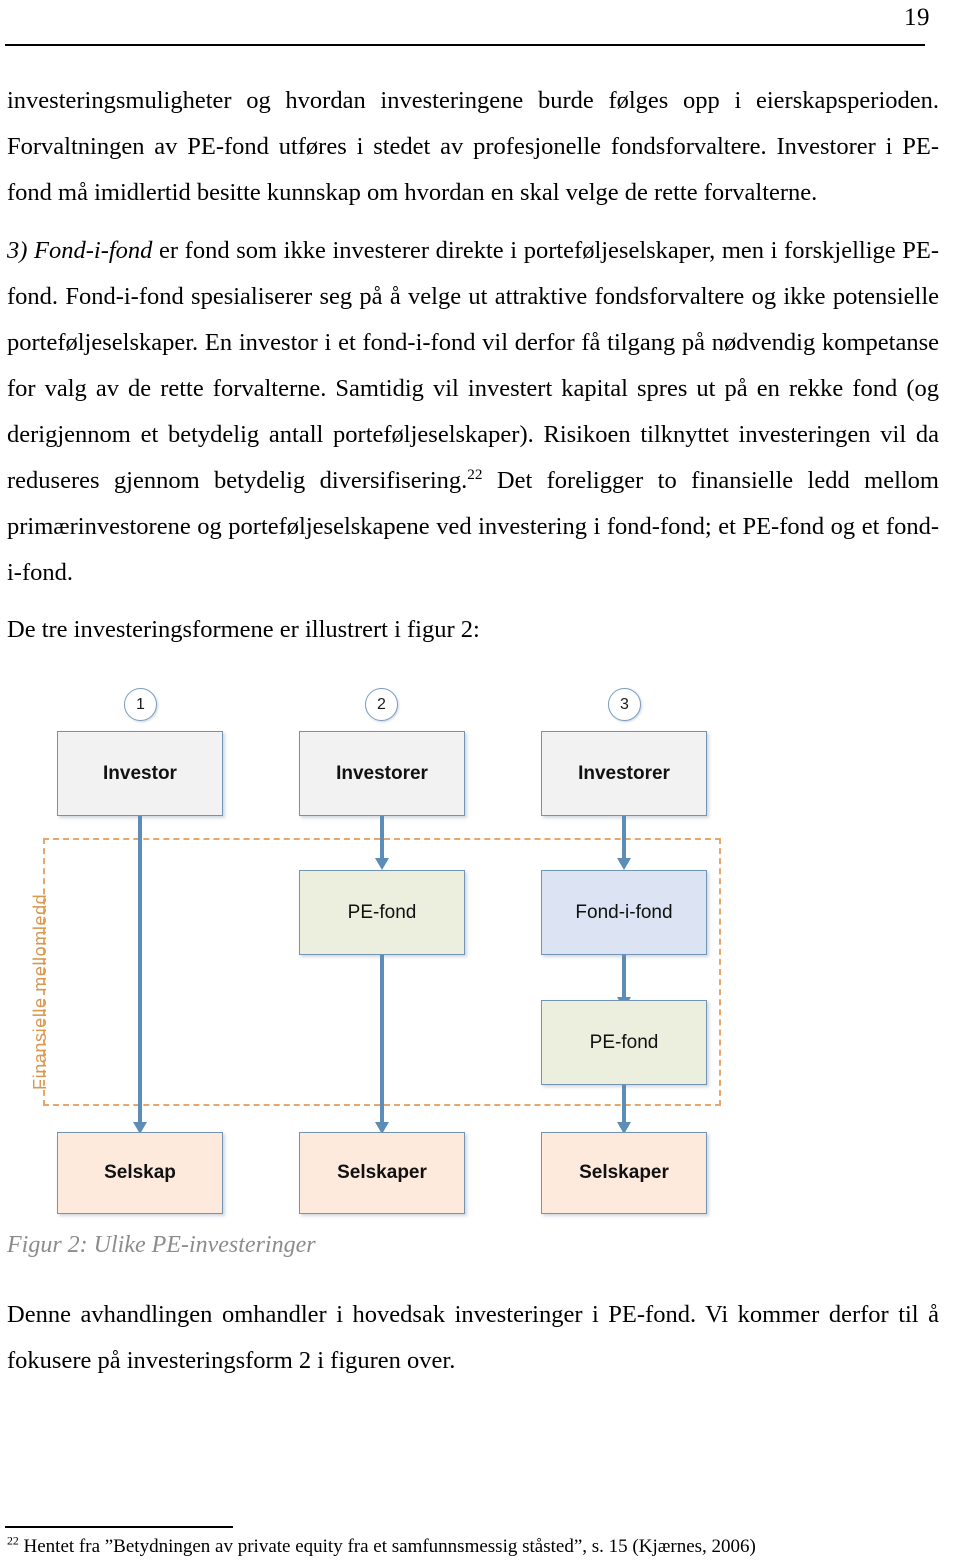 The image size is (960, 1565). Describe the element at coordinates (381, 704) in the screenshot. I see `marker-circle-2: 2` at that location.